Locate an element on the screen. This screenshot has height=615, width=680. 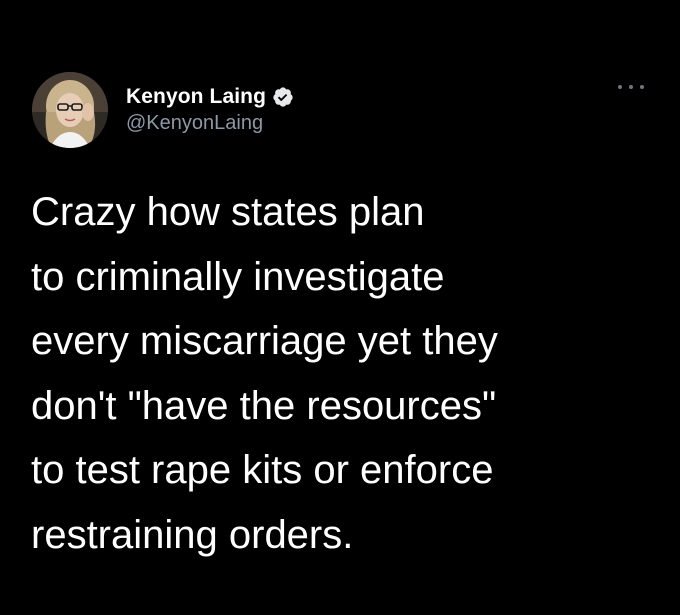
tweet-header: Kenyon Laing @KenyonLaing is located at coordinates (163, 110).